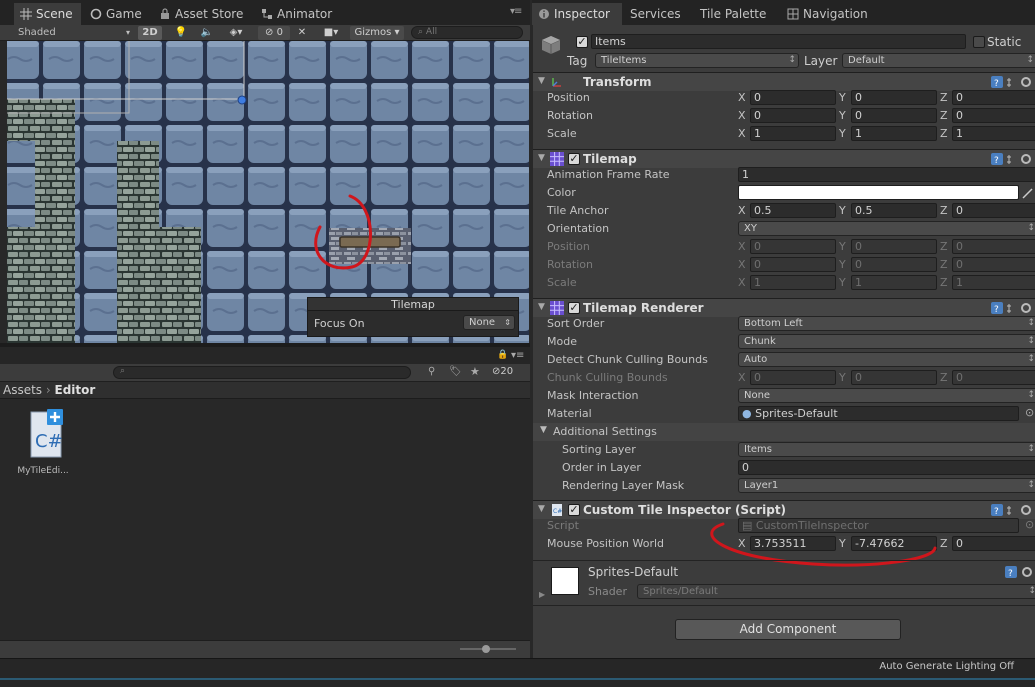 The width and height of the screenshot is (1035, 687). Describe the element at coordinates (1028, 193) in the screenshot. I see `eyedropper-icon` at that location.